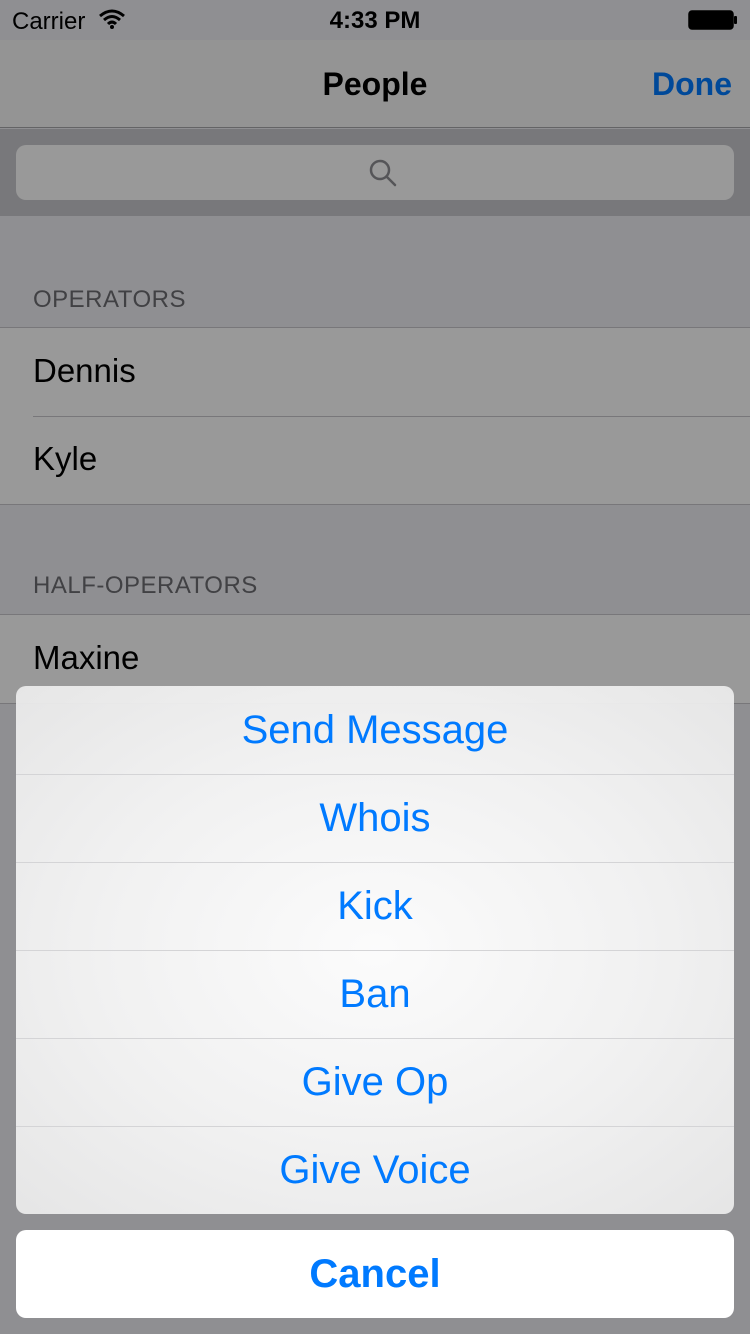  I want to click on give-op-button: Give Op, so click(375, 1082).